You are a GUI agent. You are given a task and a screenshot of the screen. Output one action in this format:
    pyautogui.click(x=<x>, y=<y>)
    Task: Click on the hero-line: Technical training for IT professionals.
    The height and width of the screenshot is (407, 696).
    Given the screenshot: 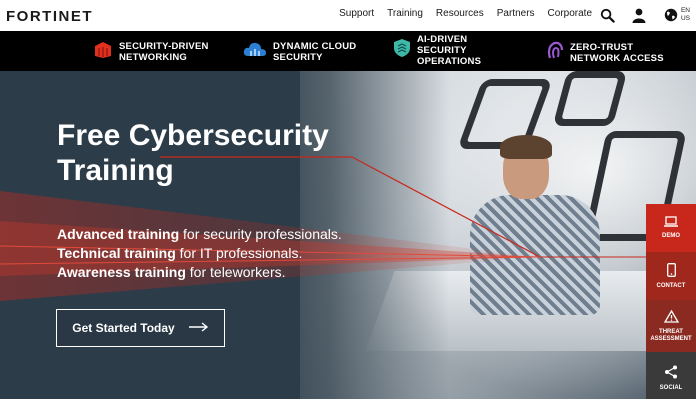 What is the action you would take?
    pyautogui.click(x=199, y=253)
    